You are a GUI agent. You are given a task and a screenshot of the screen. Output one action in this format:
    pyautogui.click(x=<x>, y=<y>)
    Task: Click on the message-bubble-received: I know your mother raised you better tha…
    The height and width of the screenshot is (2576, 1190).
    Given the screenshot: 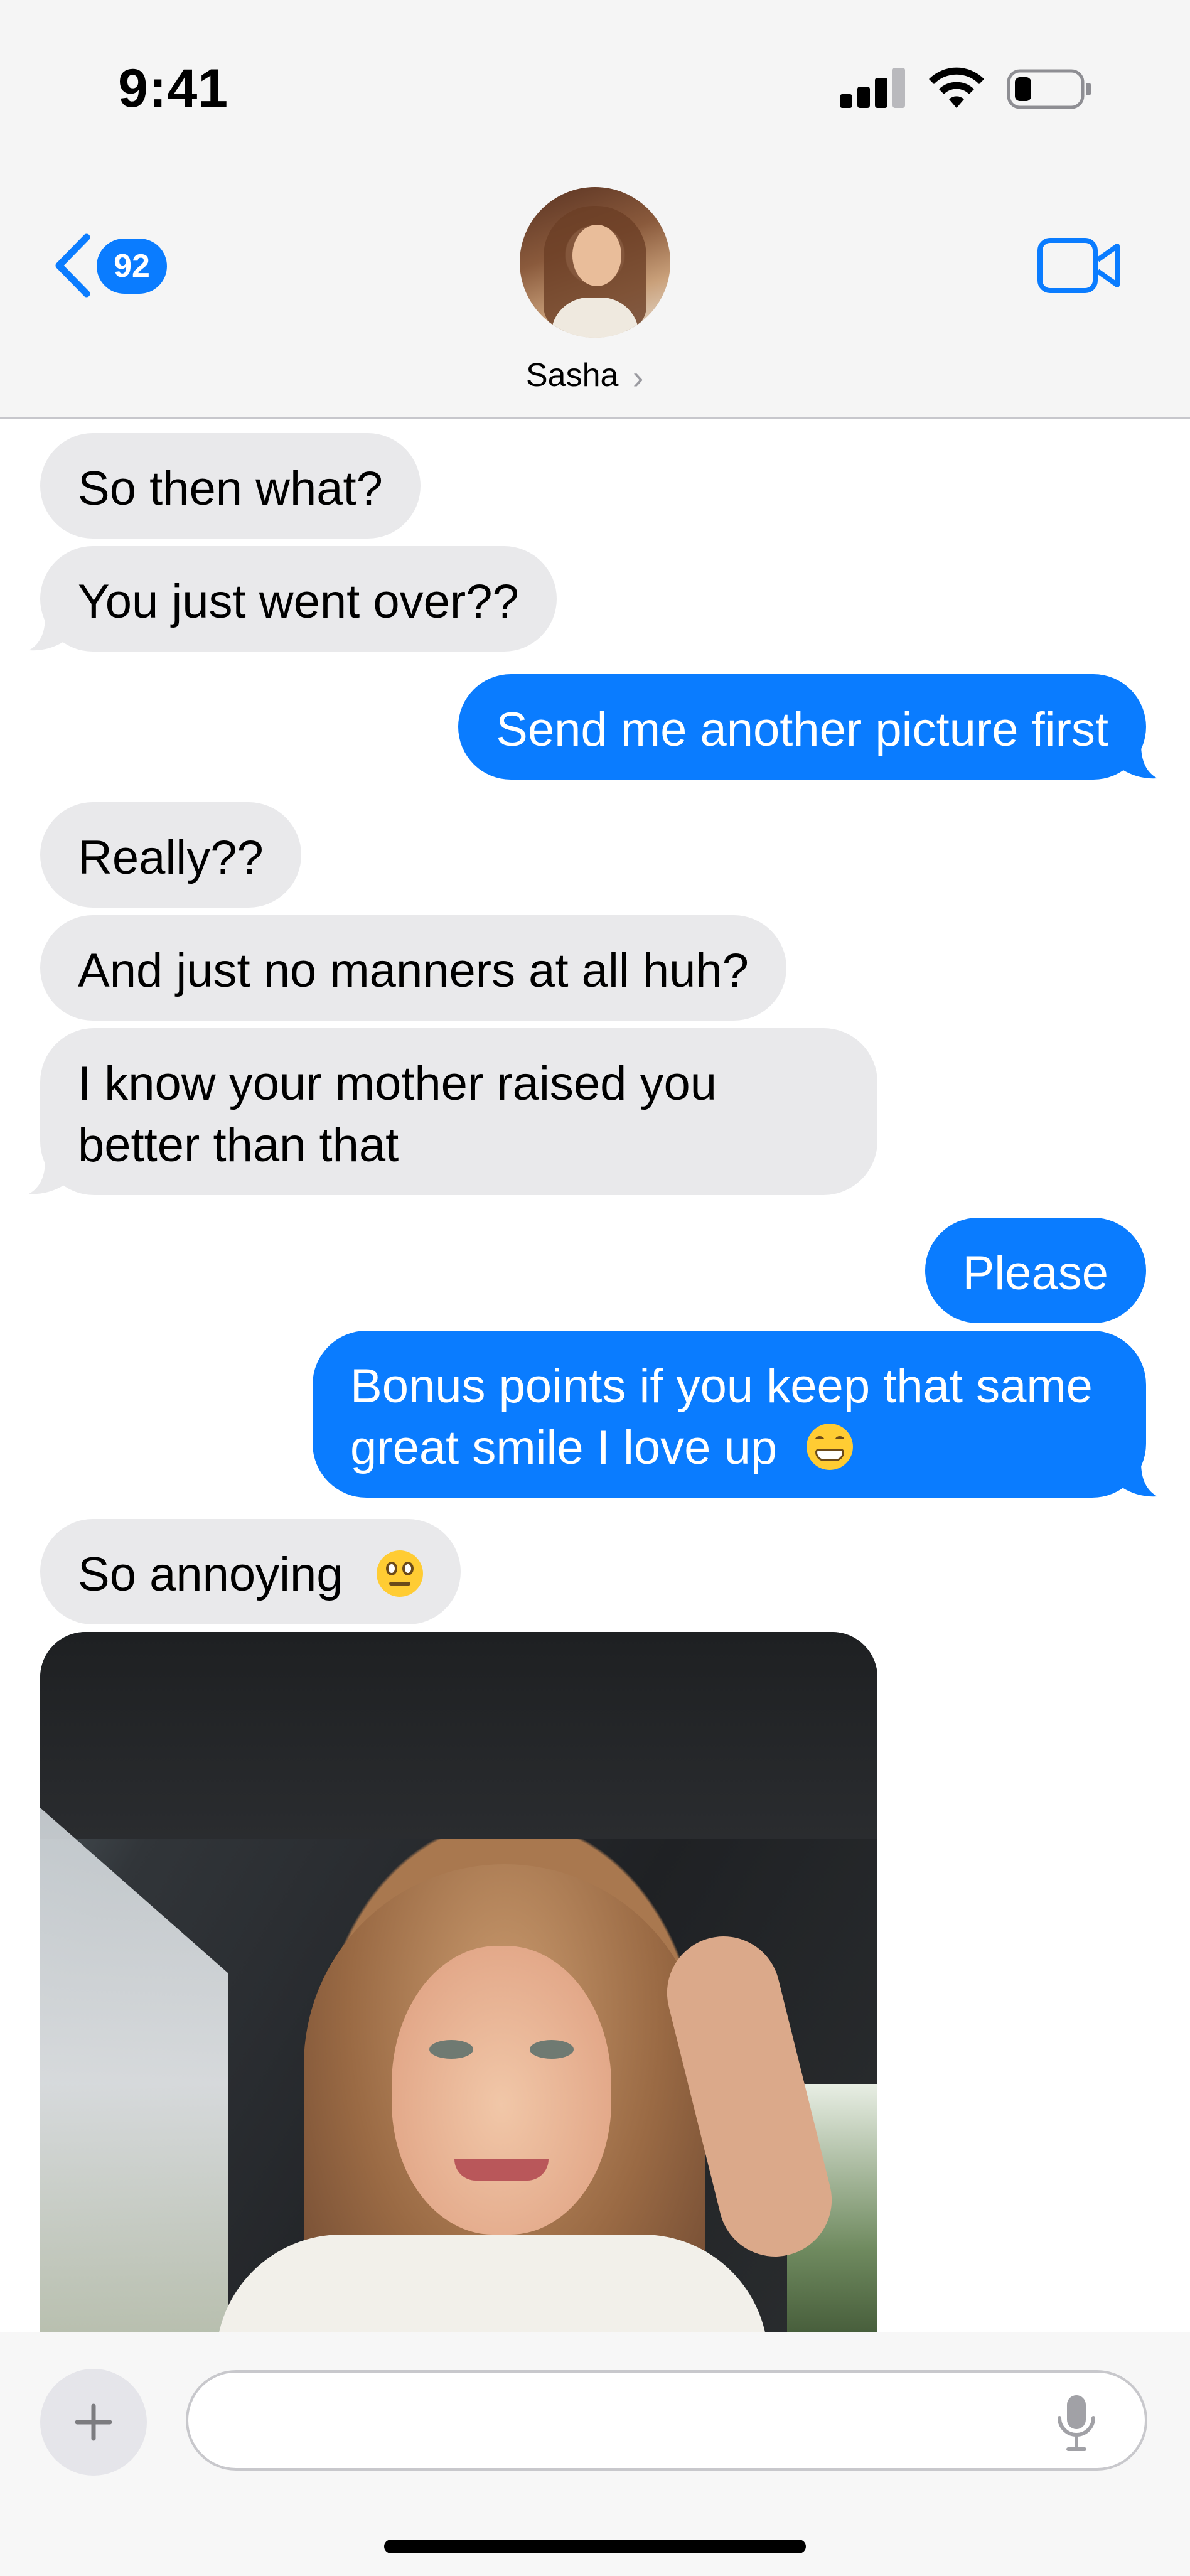 What is the action you would take?
    pyautogui.click(x=453, y=1111)
    